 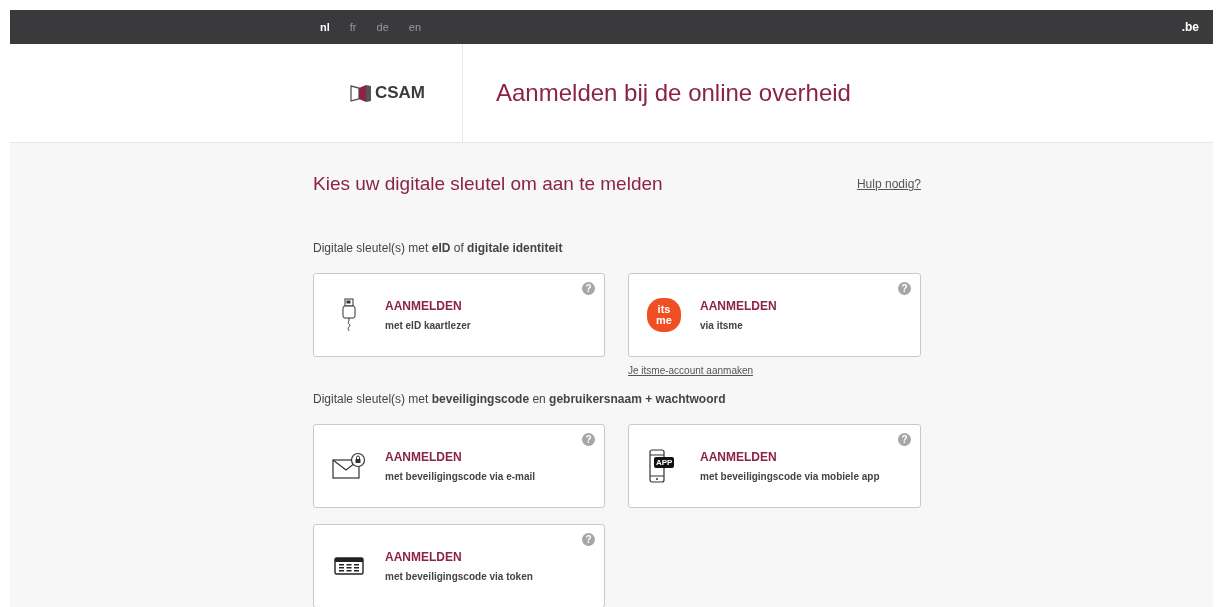 I want to click on create-account-link: Je itsme-account aanmaken, so click(x=691, y=370).